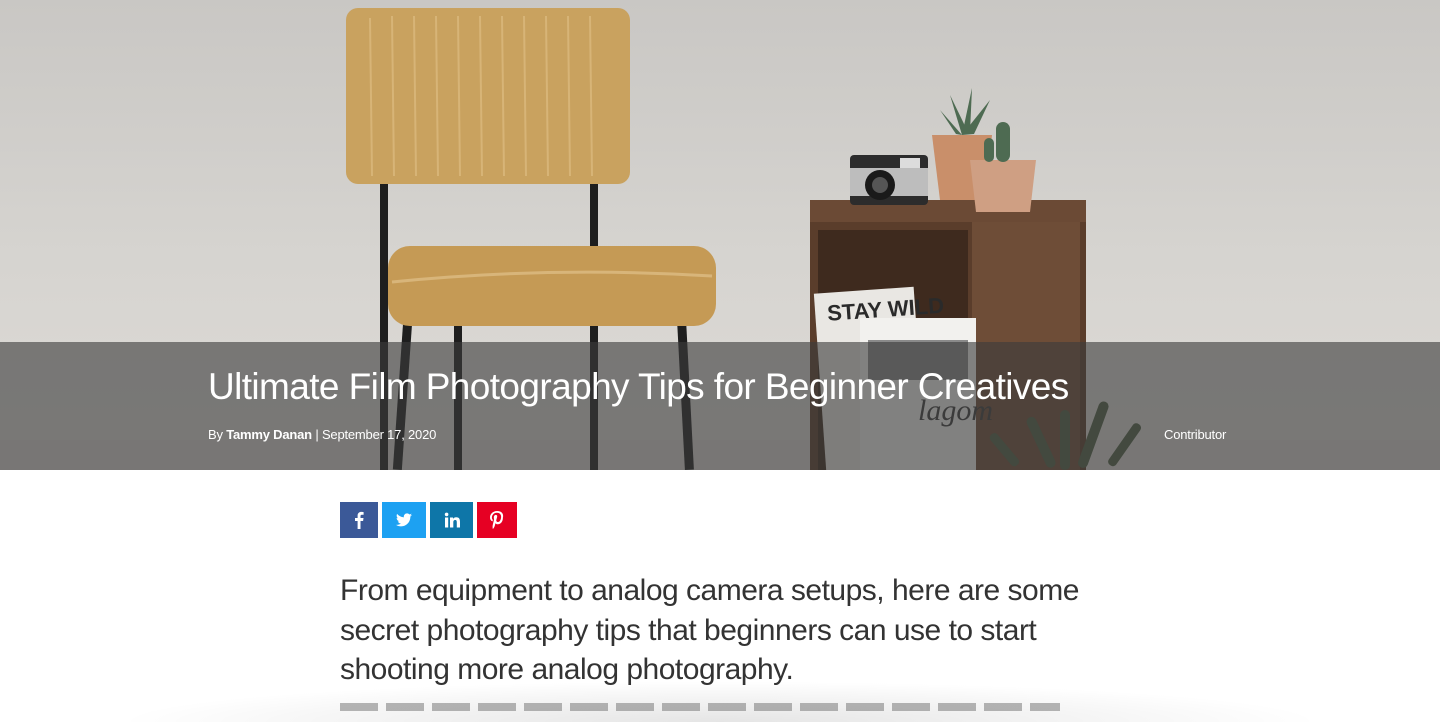 The height and width of the screenshot is (722, 1440). Describe the element at coordinates (1195, 434) in the screenshot. I see `author-role: Contributor` at that location.